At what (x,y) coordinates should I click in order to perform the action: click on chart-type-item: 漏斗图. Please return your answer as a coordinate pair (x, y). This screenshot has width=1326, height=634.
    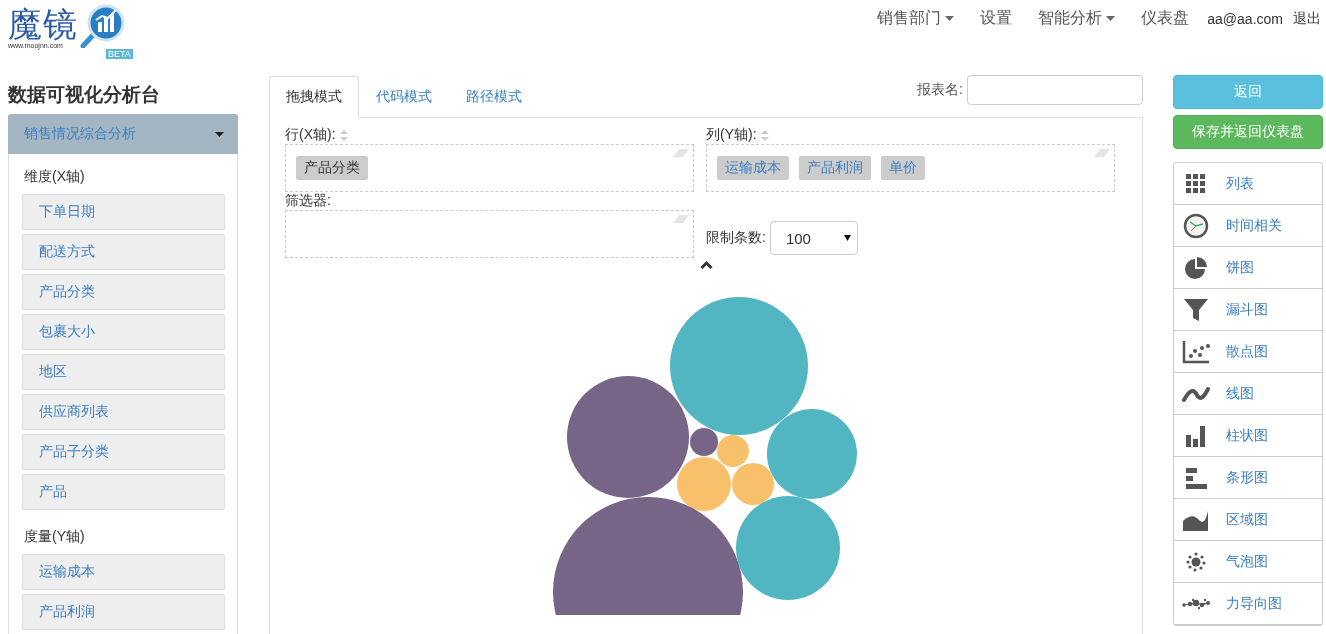
    Looking at the image, I should click on (1248, 310).